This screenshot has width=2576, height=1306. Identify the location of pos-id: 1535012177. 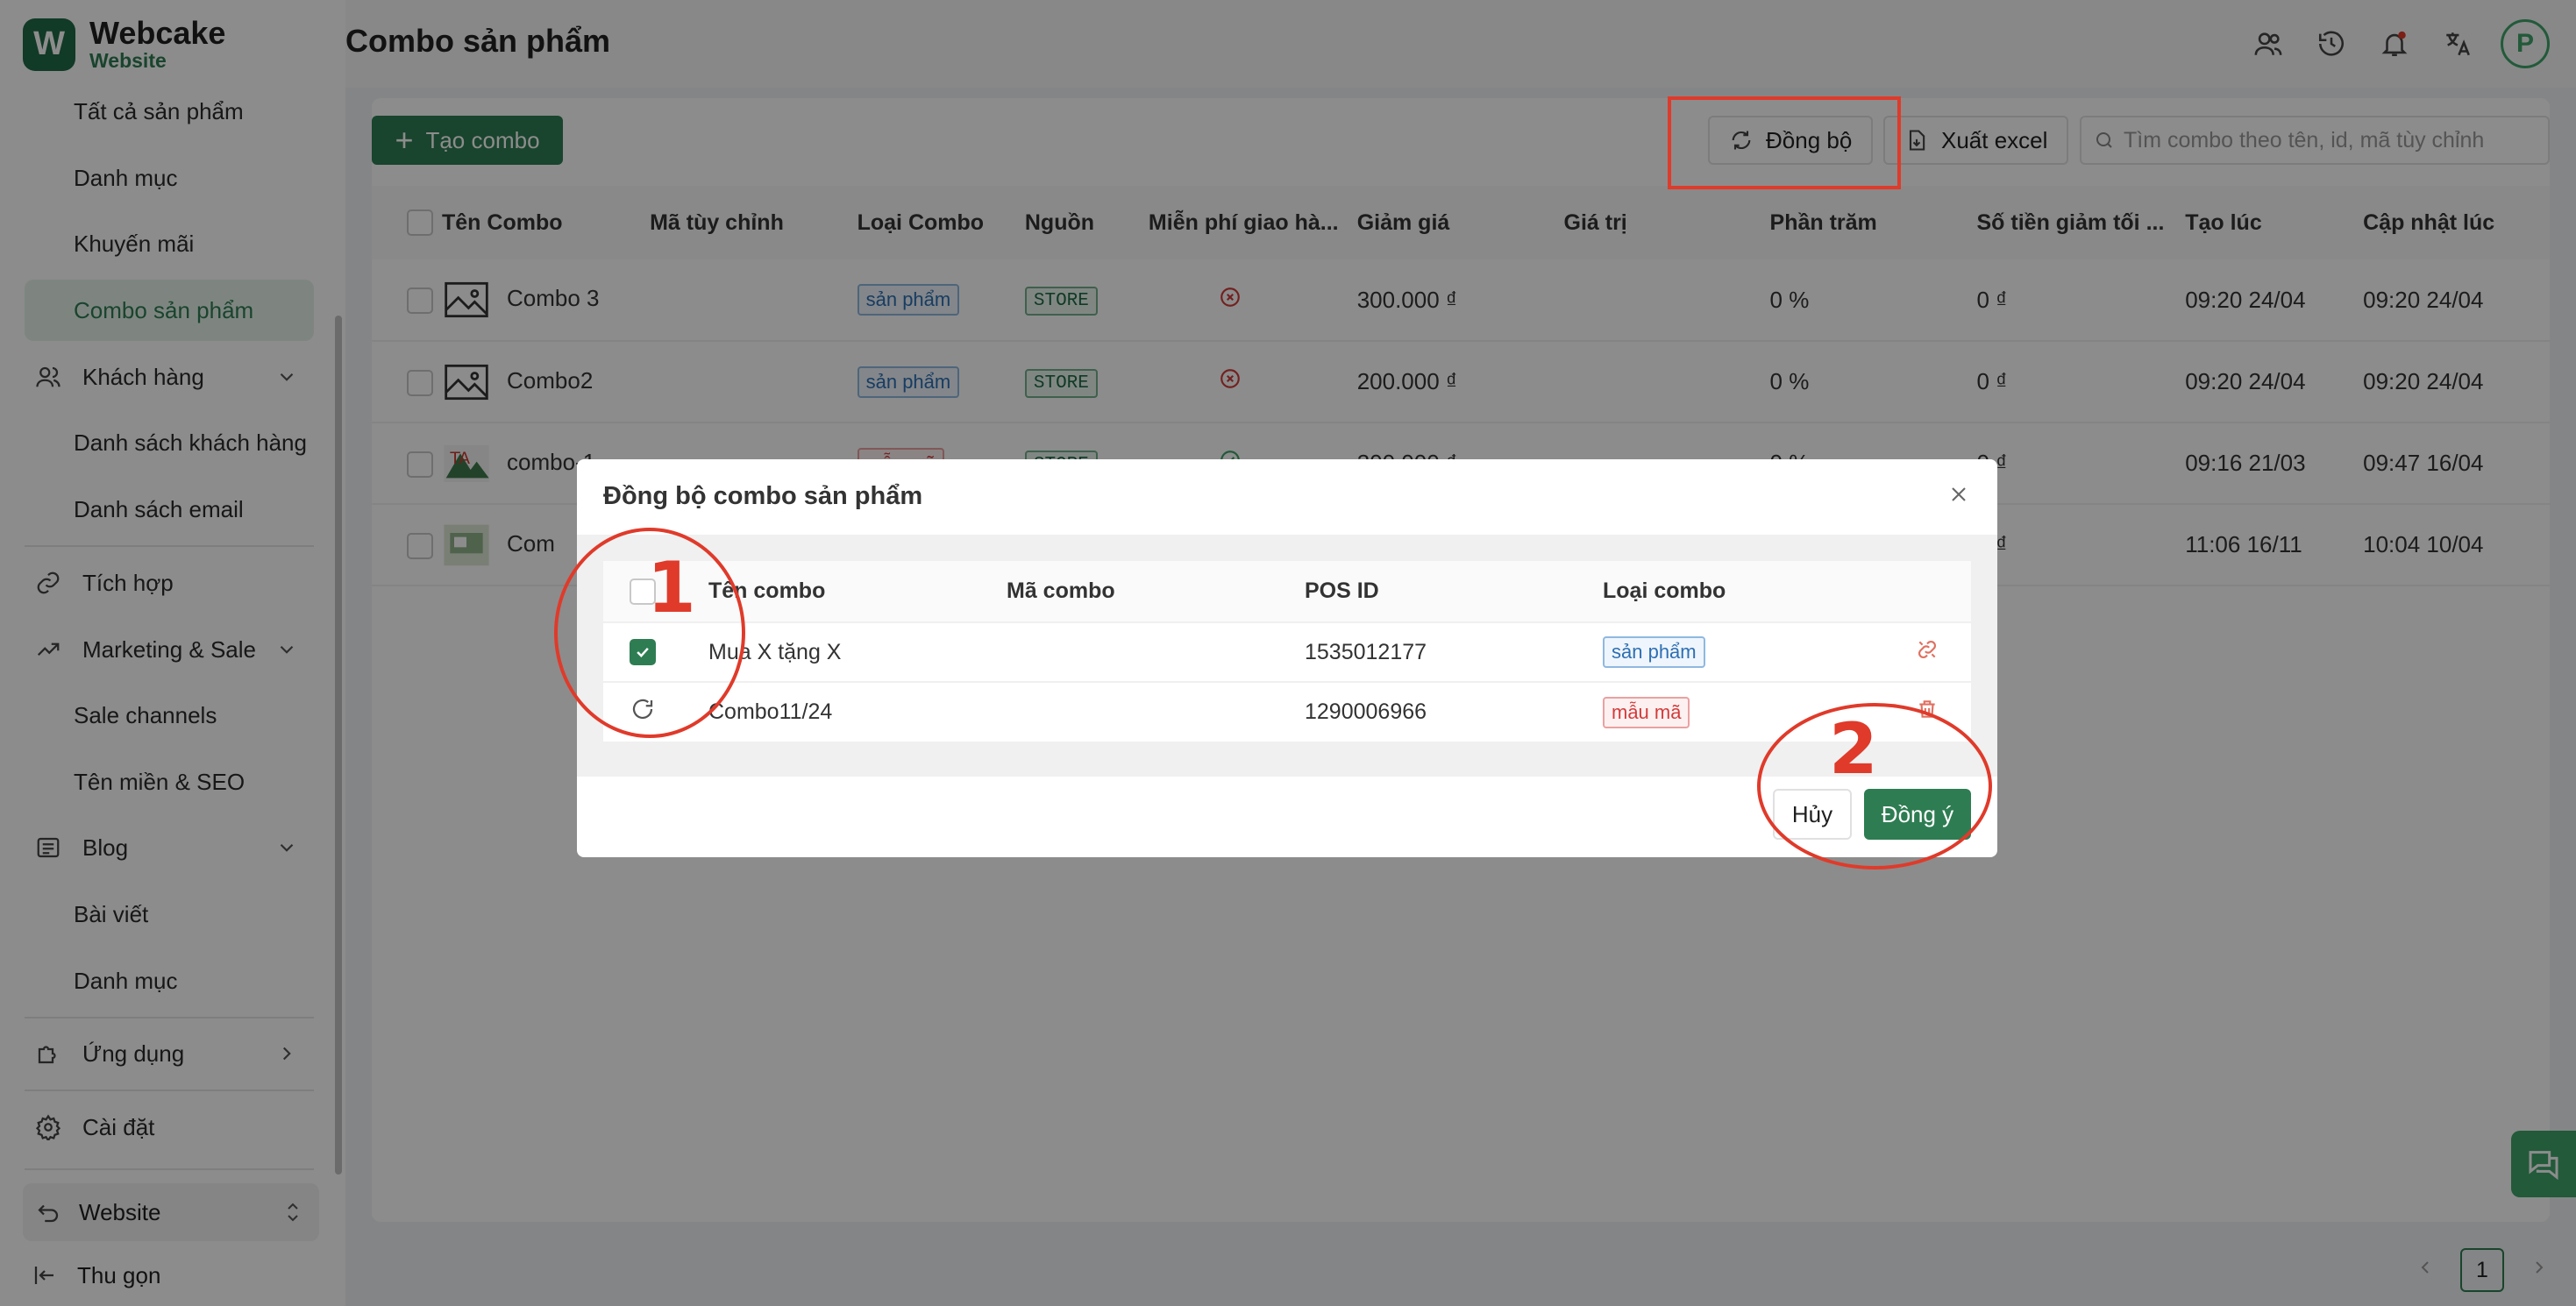
(1454, 651).